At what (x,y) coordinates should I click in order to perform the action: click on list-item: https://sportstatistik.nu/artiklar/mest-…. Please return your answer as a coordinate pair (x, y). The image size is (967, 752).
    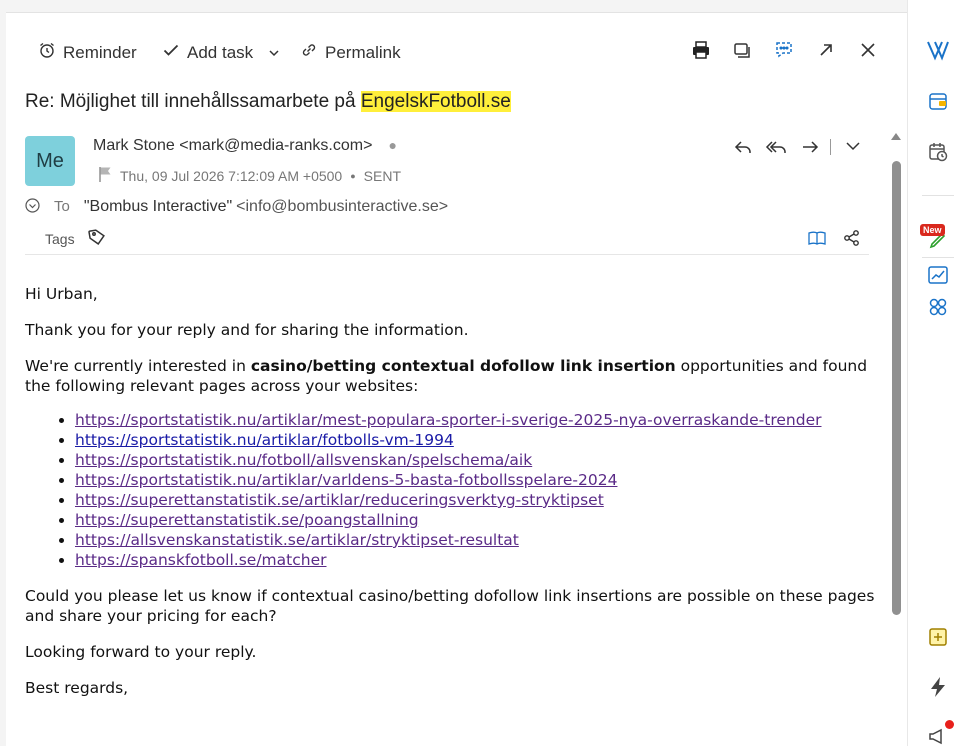
    Looking at the image, I should click on (475, 420).